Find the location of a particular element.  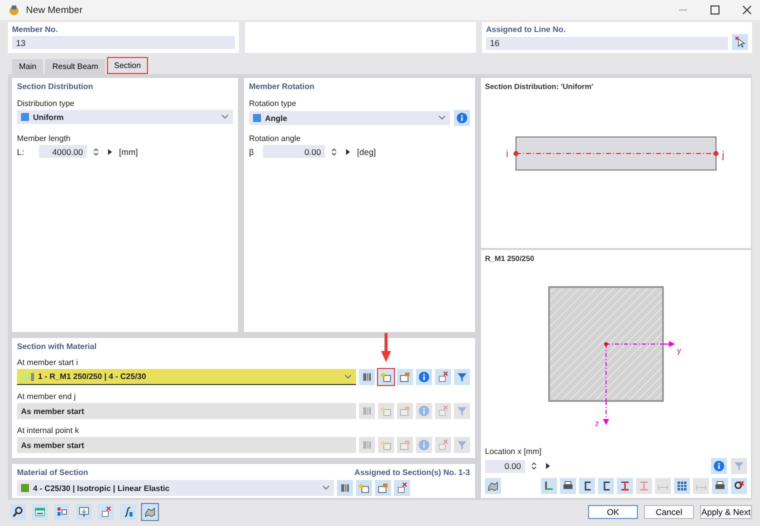

section-axes-button is located at coordinates (549, 486).